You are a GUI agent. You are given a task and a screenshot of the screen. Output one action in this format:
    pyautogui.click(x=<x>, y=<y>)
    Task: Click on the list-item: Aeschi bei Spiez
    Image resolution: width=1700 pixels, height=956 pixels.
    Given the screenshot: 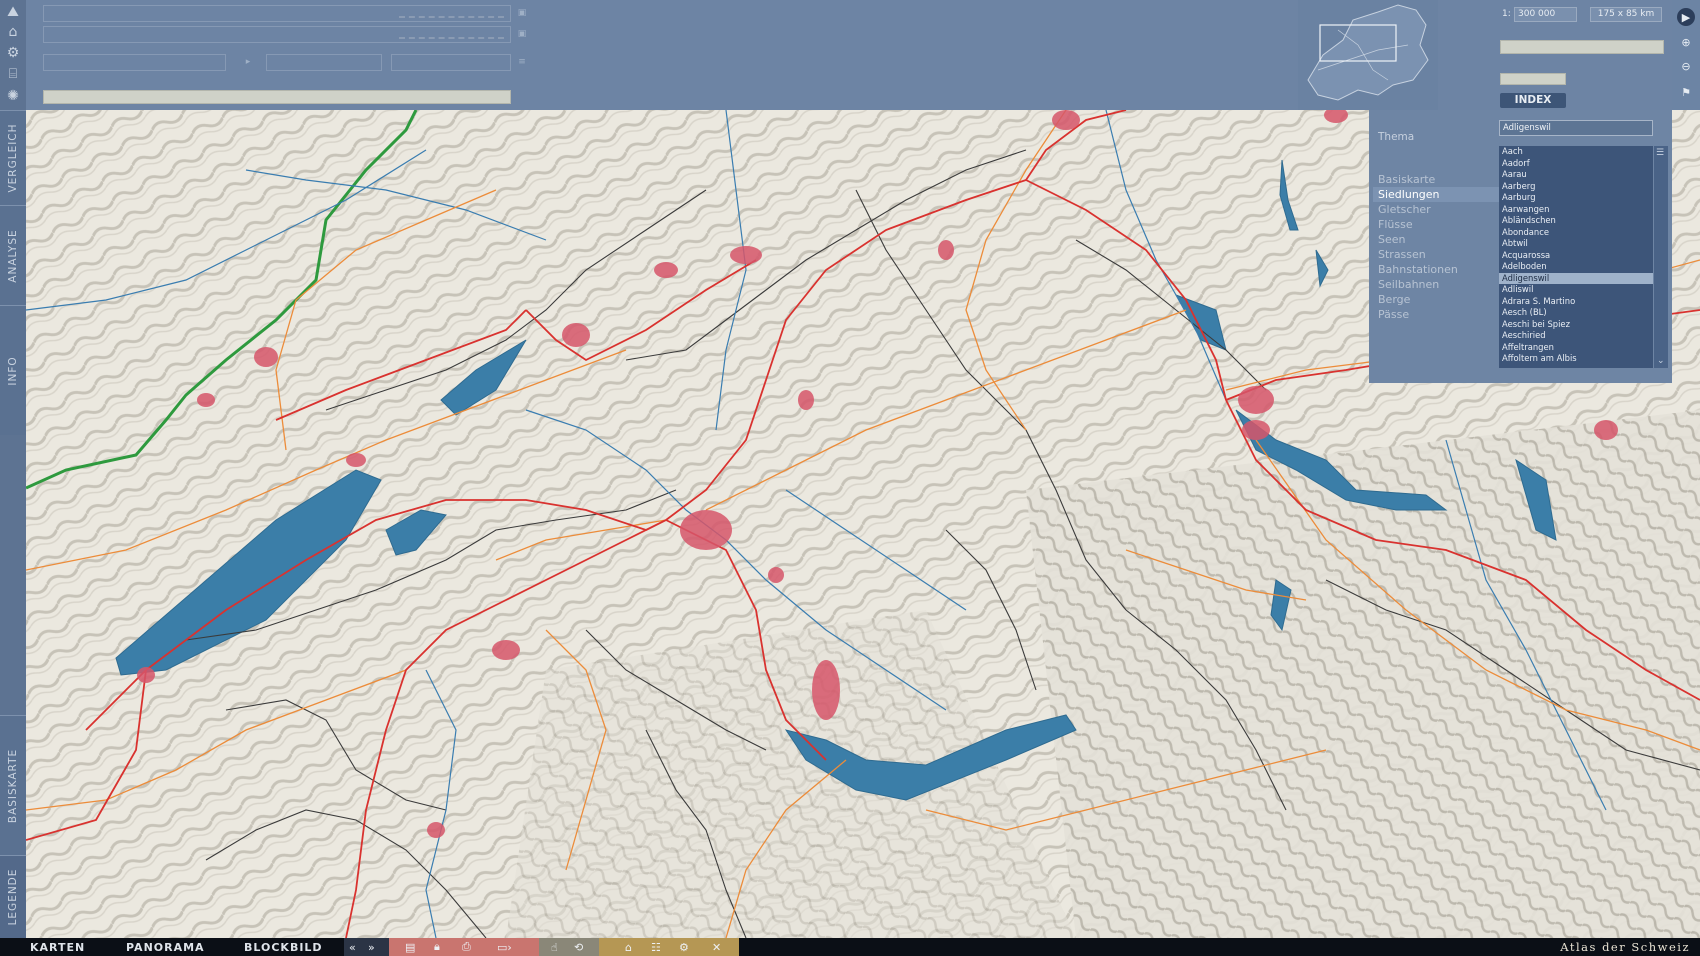 What is the action you would take?
    pyautogui.click(x=1576, y=325)
    